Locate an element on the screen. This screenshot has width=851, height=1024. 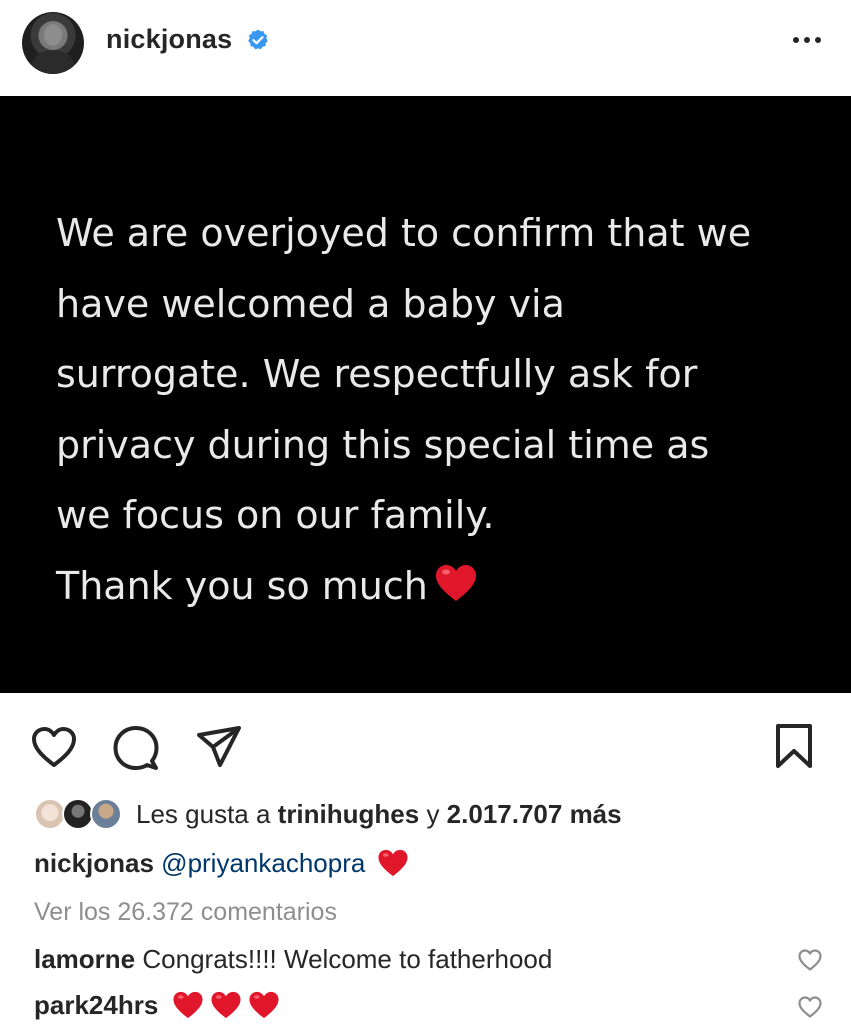
likes-row: Les gusta a trinihughes y 2.017.707 más is located at coordinates (434, 814).